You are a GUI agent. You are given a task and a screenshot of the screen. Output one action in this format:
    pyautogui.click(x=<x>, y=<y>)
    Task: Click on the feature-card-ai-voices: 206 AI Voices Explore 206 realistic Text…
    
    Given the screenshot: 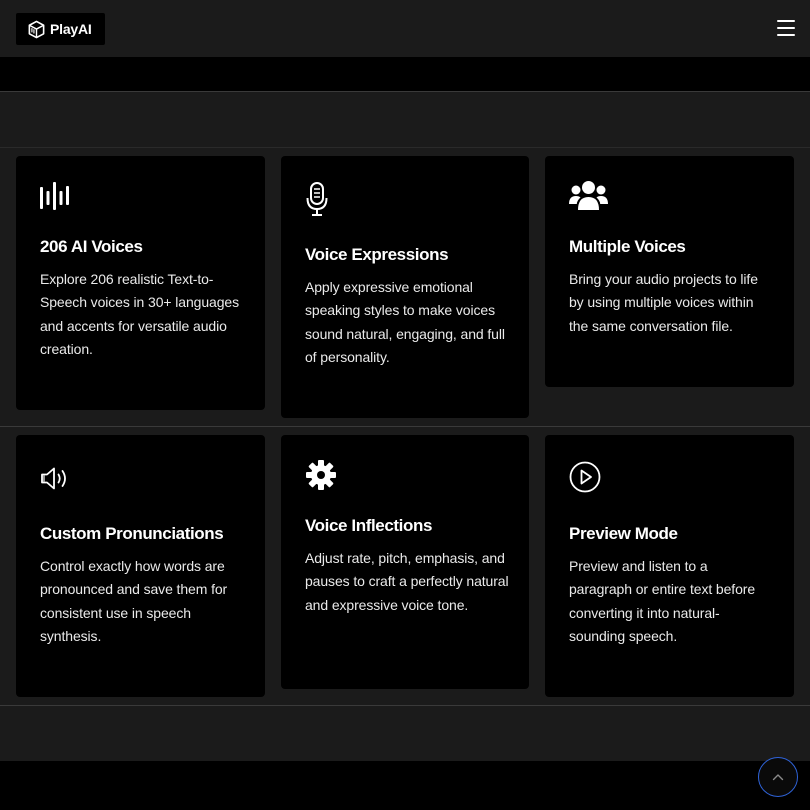 What is the action you would take?
    pyautogui.click(x=140, y=283)
    